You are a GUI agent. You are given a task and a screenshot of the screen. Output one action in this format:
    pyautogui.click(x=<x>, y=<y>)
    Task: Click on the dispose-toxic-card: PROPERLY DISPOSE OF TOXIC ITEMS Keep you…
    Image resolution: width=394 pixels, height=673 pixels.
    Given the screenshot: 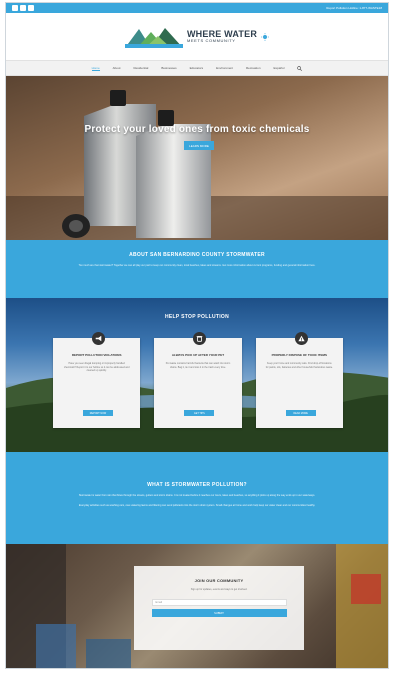 What is the action you would take?
    pyautogui.click(x=299, y=380)
    